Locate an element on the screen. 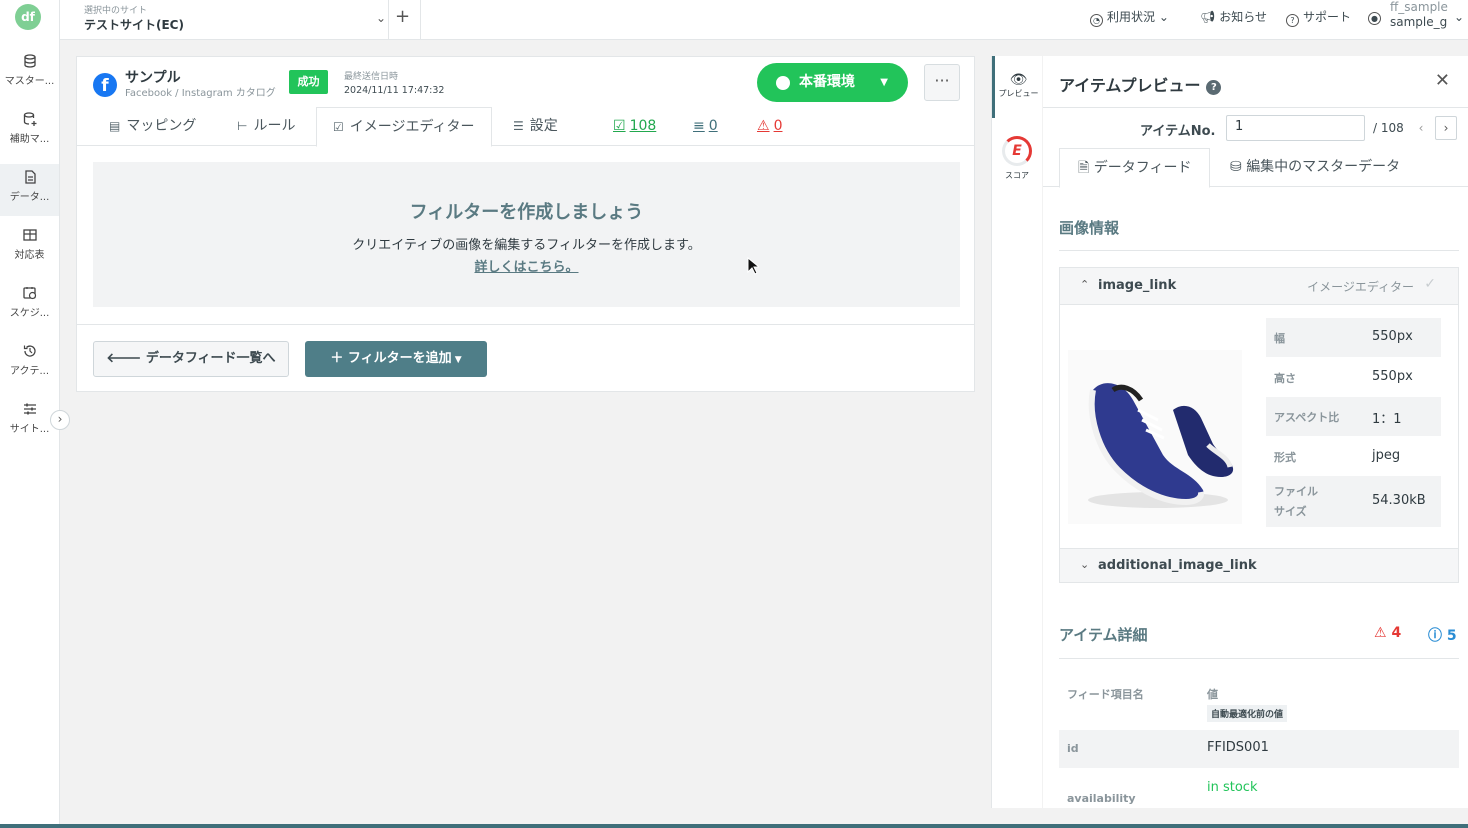 This screenshot has width=1468, height=828. status-badge: 成功 is located at coordinates (308, 82).